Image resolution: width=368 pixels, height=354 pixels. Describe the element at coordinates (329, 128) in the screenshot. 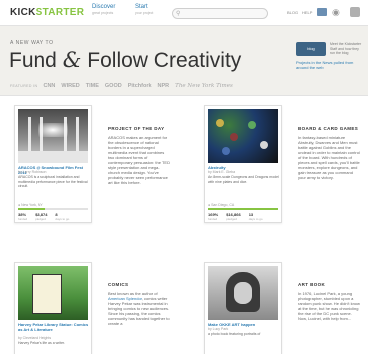

I see `category-title: BOARD & CARD GAMES` at that location.